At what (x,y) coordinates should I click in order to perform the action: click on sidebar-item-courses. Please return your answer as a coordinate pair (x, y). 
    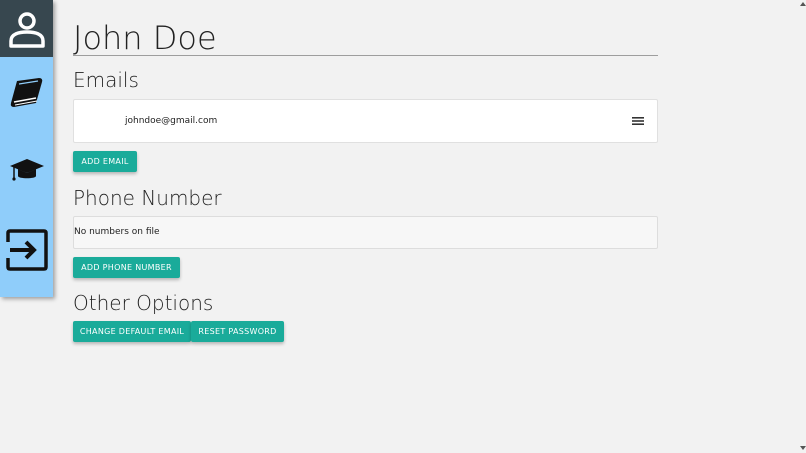
    Looking at the image, I should click on (26, 92).